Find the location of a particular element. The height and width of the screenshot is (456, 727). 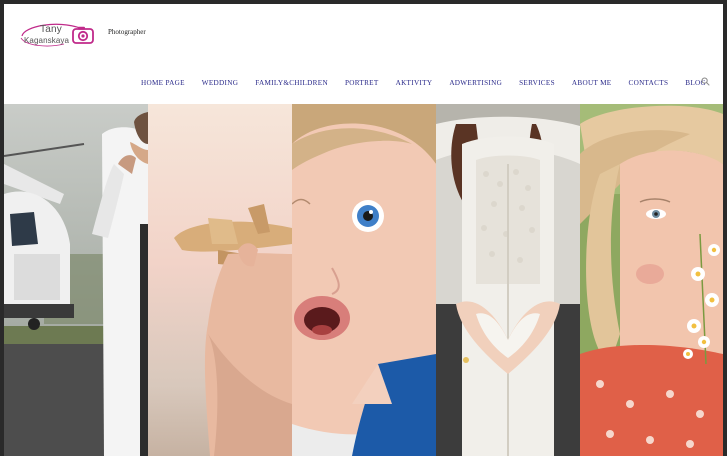

nav-item-contacts: CONTACTS is located at coordinates (648, 83).